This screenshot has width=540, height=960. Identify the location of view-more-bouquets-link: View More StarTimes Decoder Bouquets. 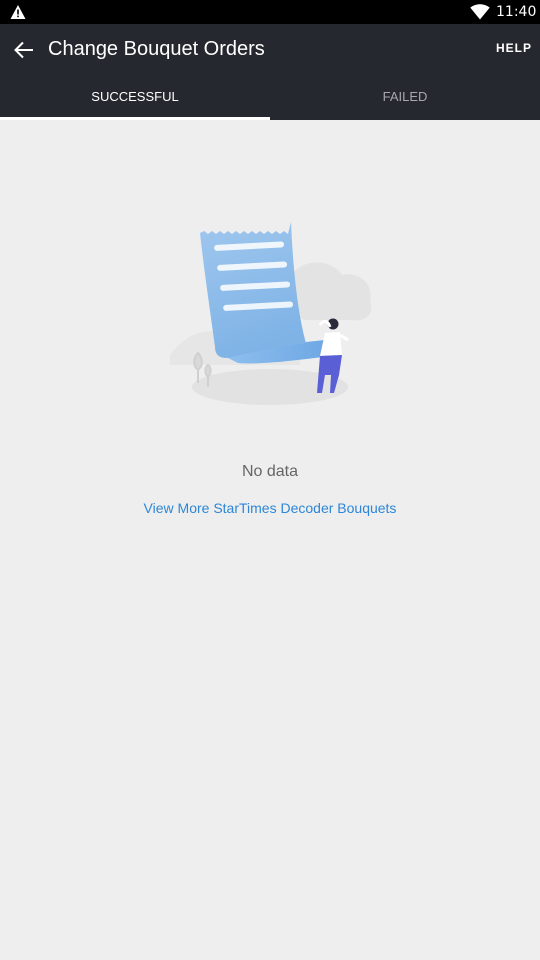
(270, 508).